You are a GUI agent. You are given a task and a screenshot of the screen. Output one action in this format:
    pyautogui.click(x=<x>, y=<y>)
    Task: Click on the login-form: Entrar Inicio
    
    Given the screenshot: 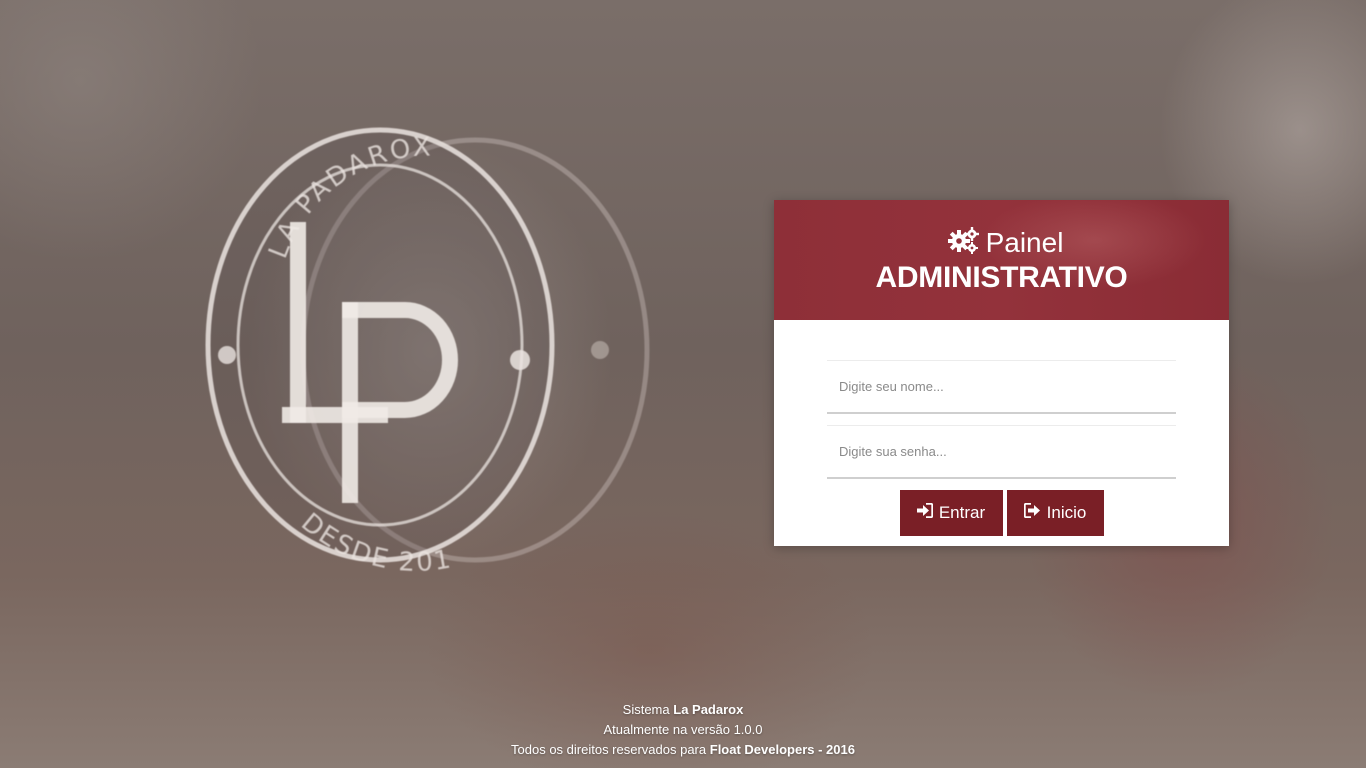 What is the action you would take?
    pyautogui.click(x=1001, y=428)
    